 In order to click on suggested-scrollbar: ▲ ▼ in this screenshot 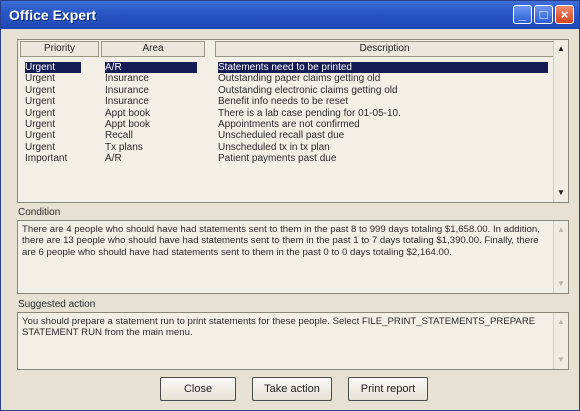, I will do `click(560, 341)`.